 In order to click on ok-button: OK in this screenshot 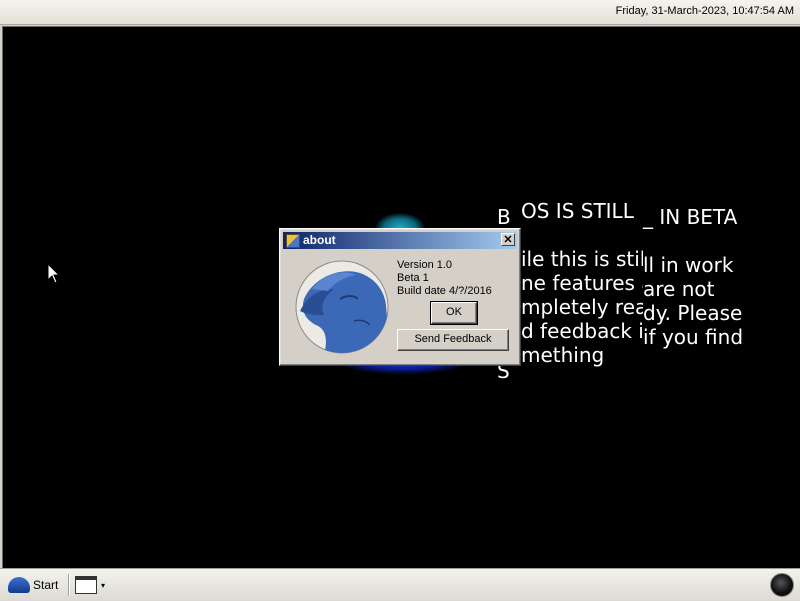, I will do `click(454, 313)`.